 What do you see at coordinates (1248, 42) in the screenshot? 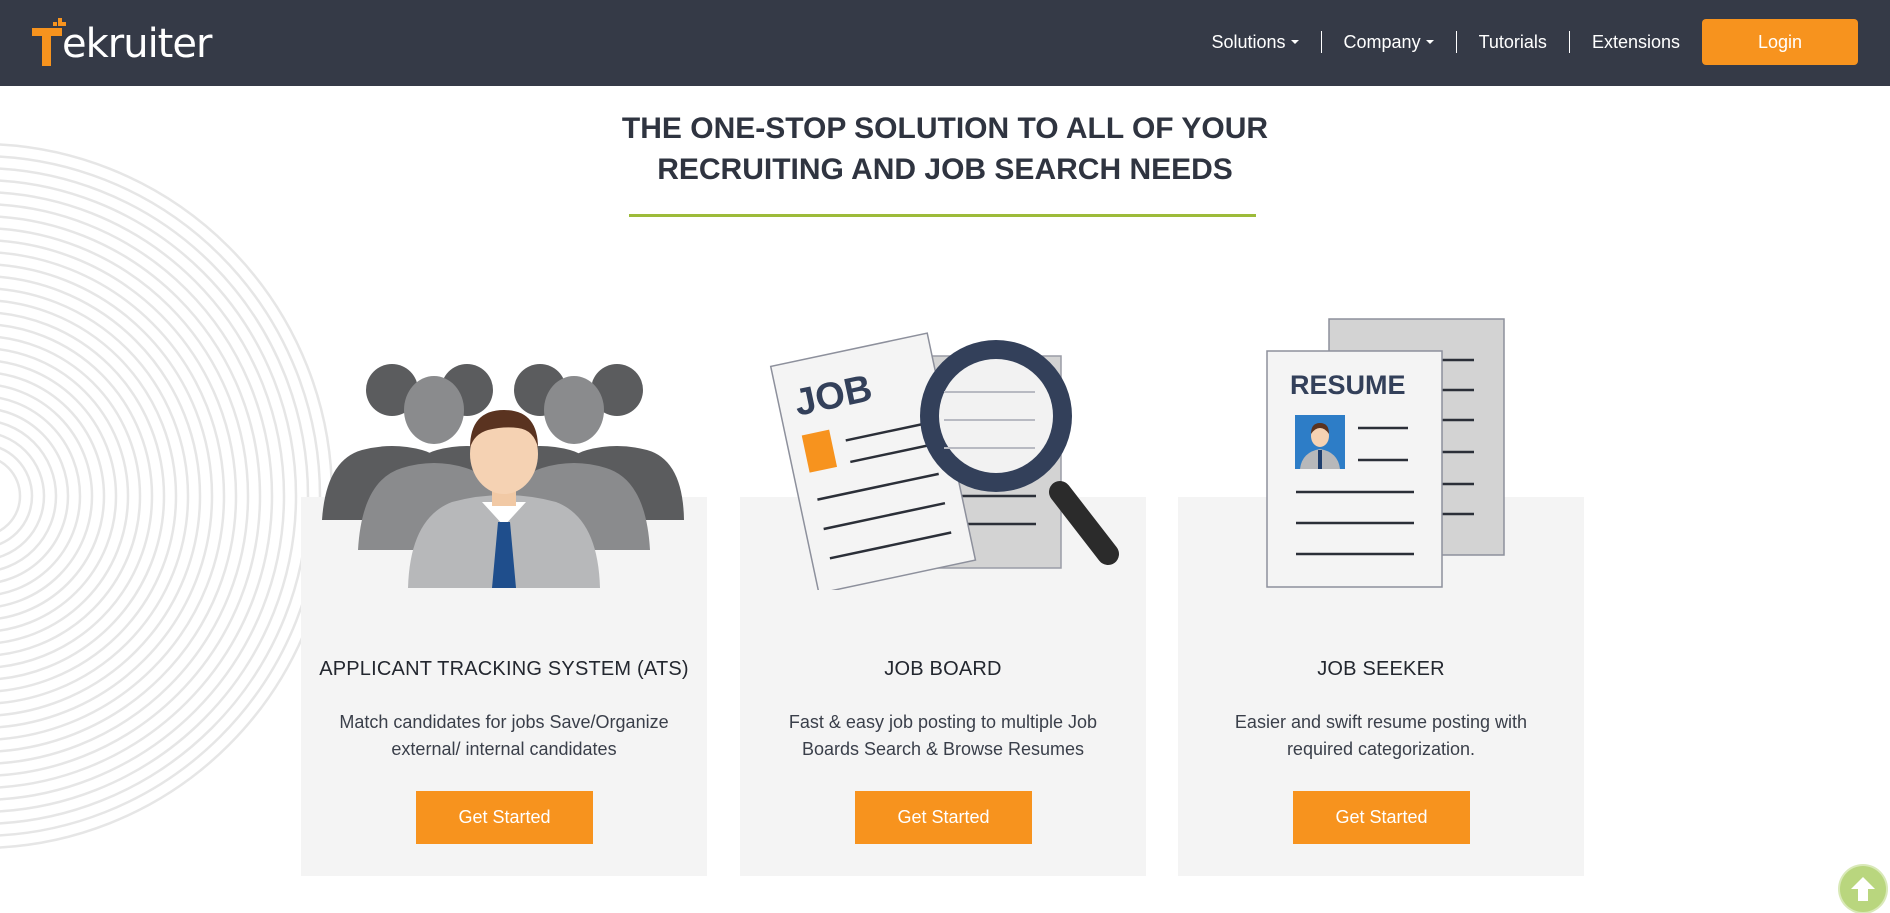
I see `nav-solutions-label: Solutions` at bounding box center [1248, 42].